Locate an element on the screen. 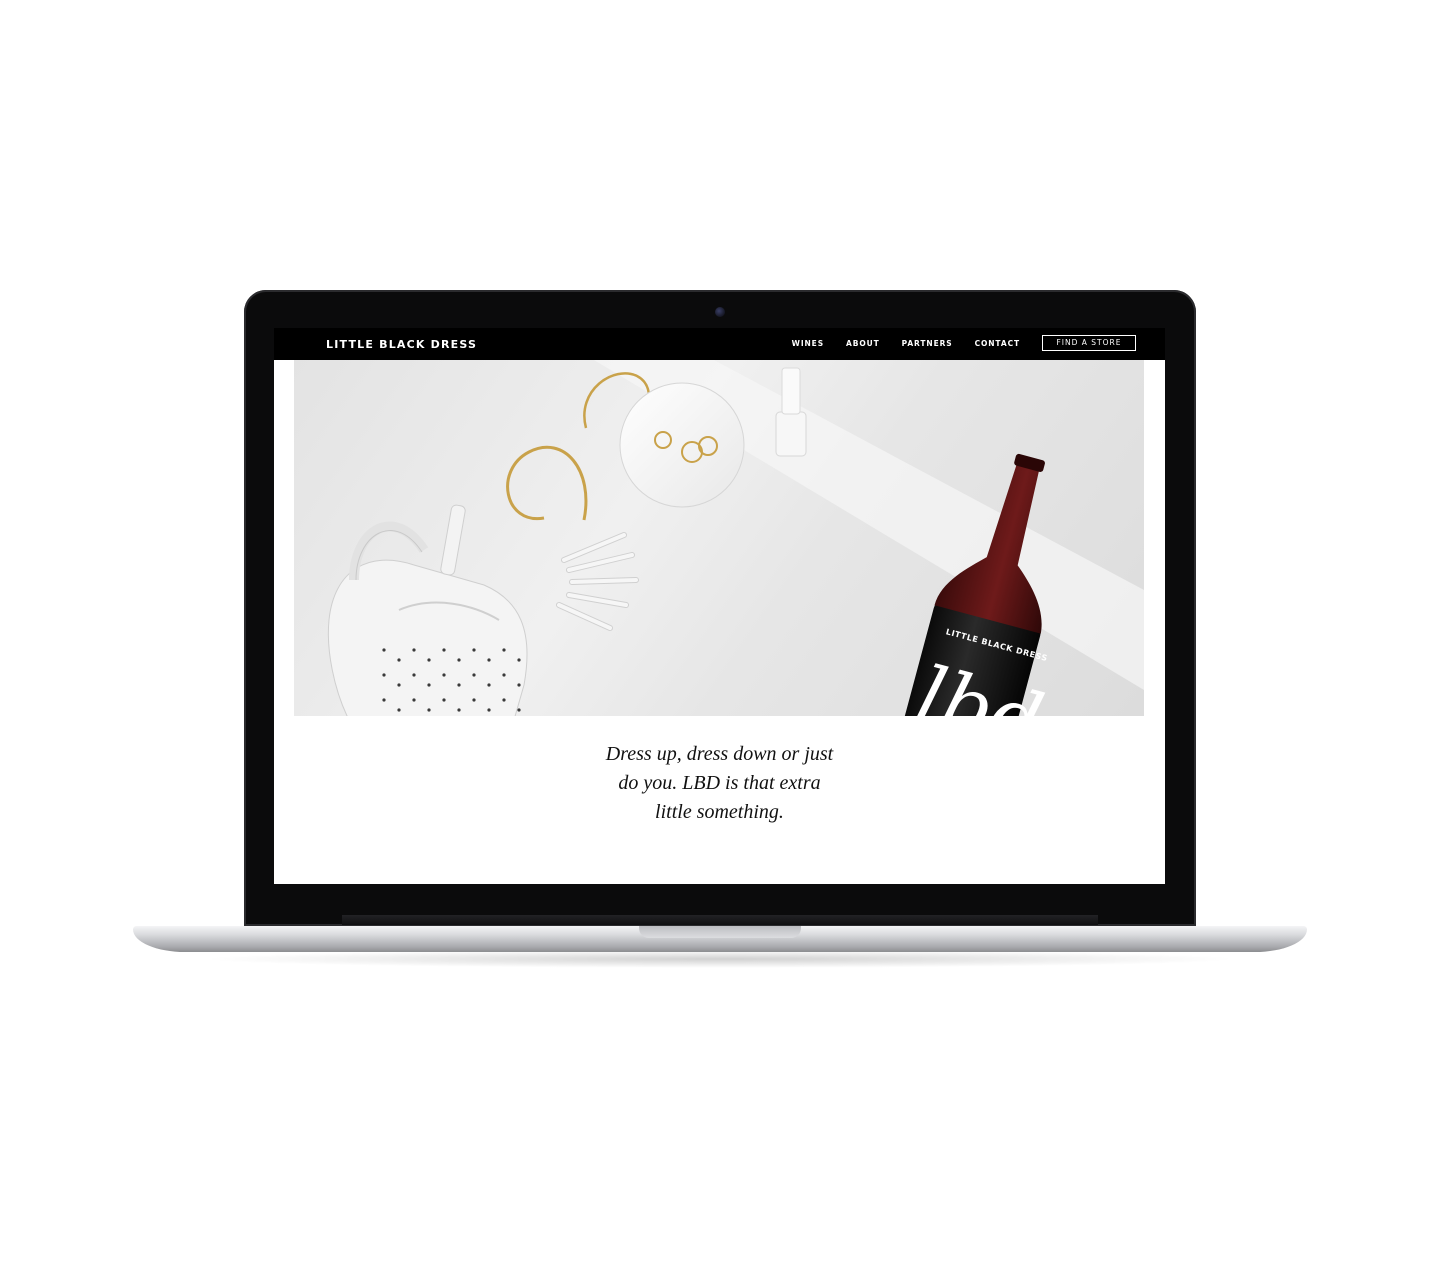  laptop-hinge is located at coordinates (720, 920).